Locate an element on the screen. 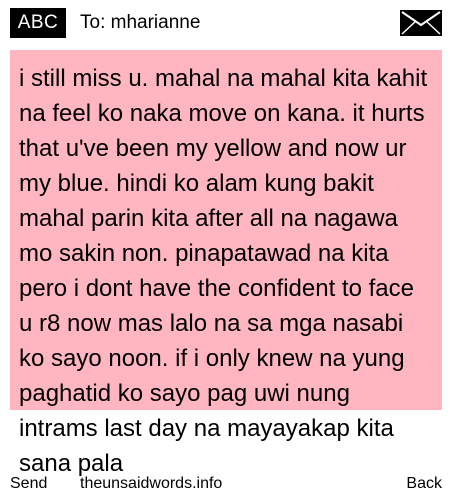  softkey-bar: Send theunsaidwords.info Back is located at coordinates (225, 486).